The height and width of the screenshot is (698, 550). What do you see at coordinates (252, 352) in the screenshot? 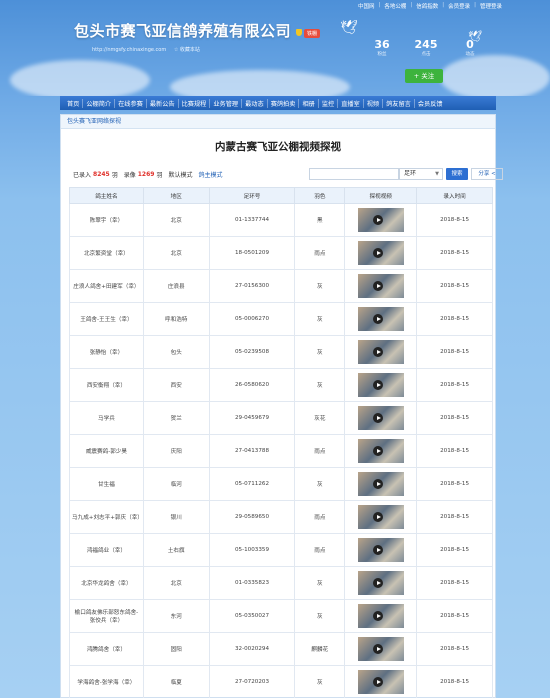
I see `ring-cell: 05-0239508` at bounding box center [252, 352].